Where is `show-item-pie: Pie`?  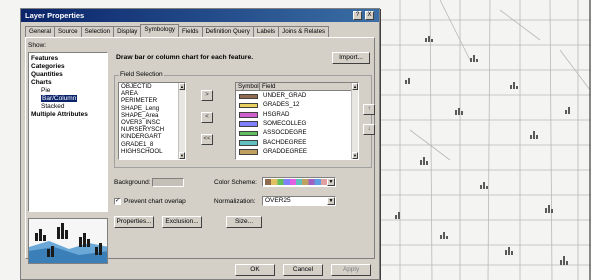
show-item-pie: Pie is located at coordinates (45, 90).